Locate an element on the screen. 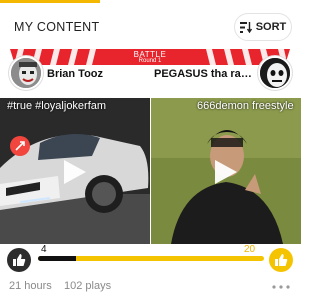 This screenshot has height=300, width=320. avatar-left is located at coordinates (26, 73).